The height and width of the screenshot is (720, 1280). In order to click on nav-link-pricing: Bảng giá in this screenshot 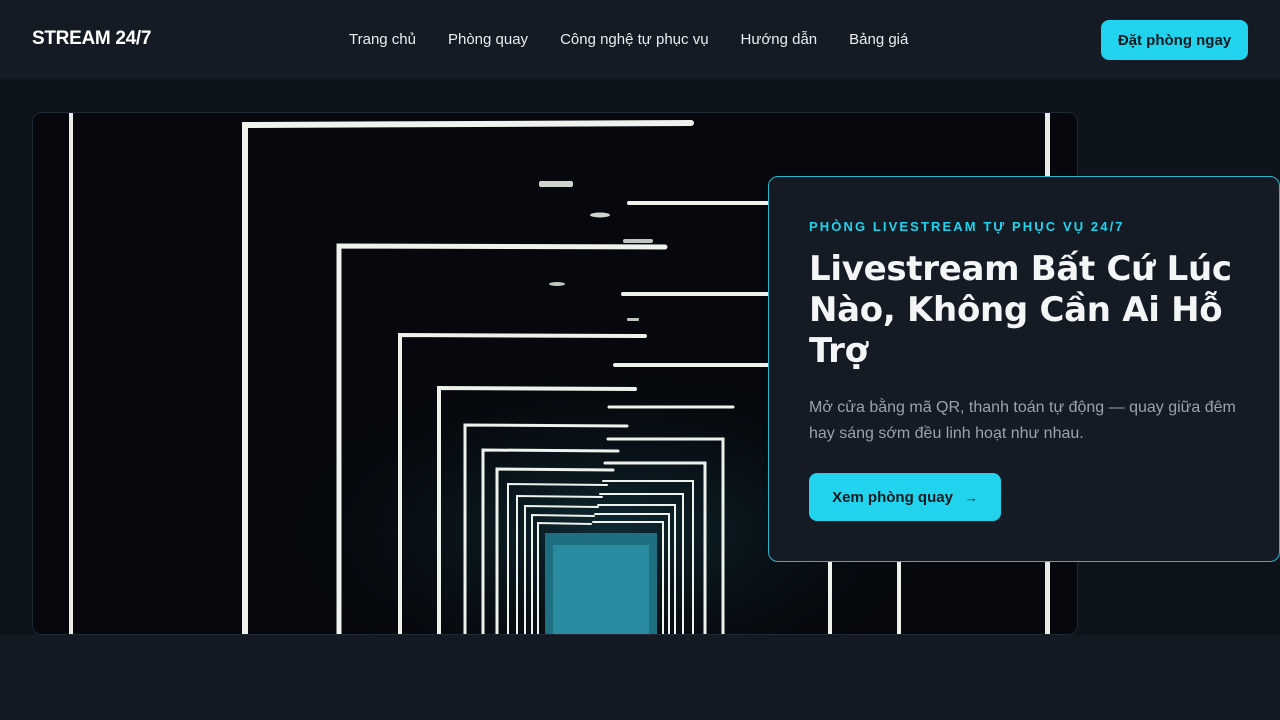, I will do `click(878, 39)`.